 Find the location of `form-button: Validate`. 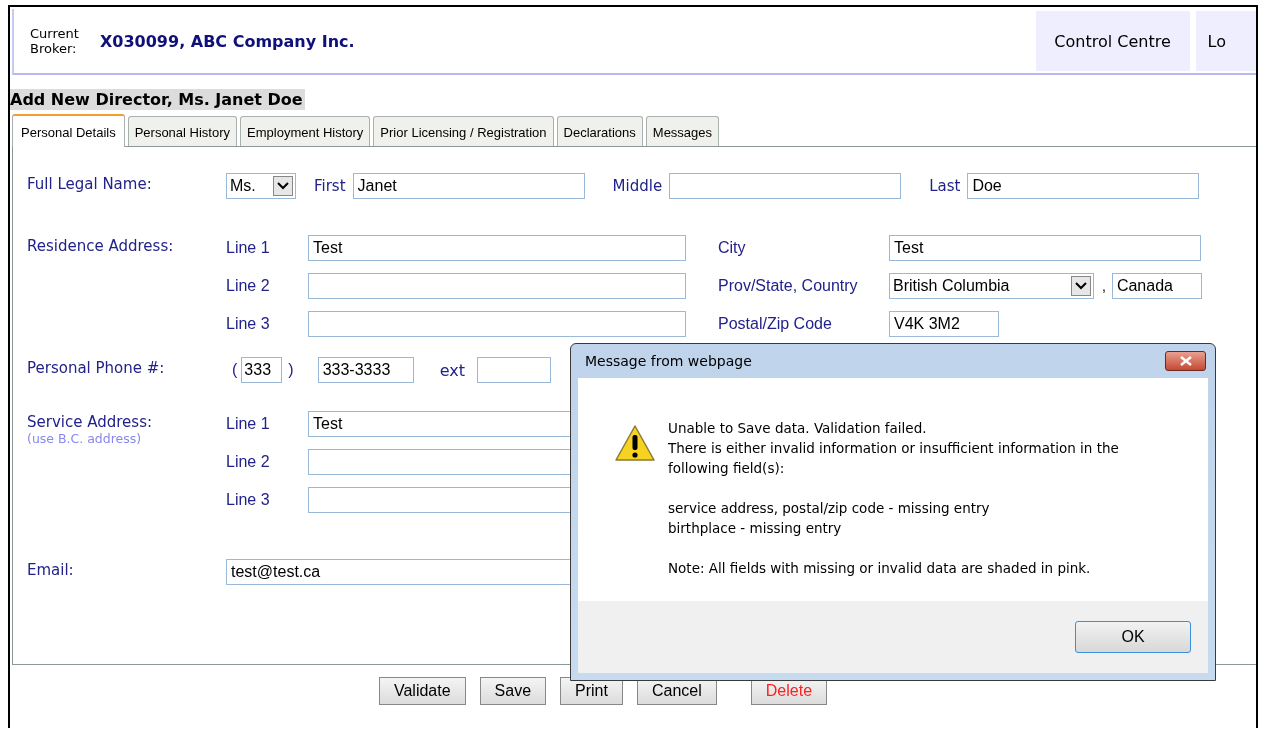

form-button: Validate is located at coordinates (422, 691).